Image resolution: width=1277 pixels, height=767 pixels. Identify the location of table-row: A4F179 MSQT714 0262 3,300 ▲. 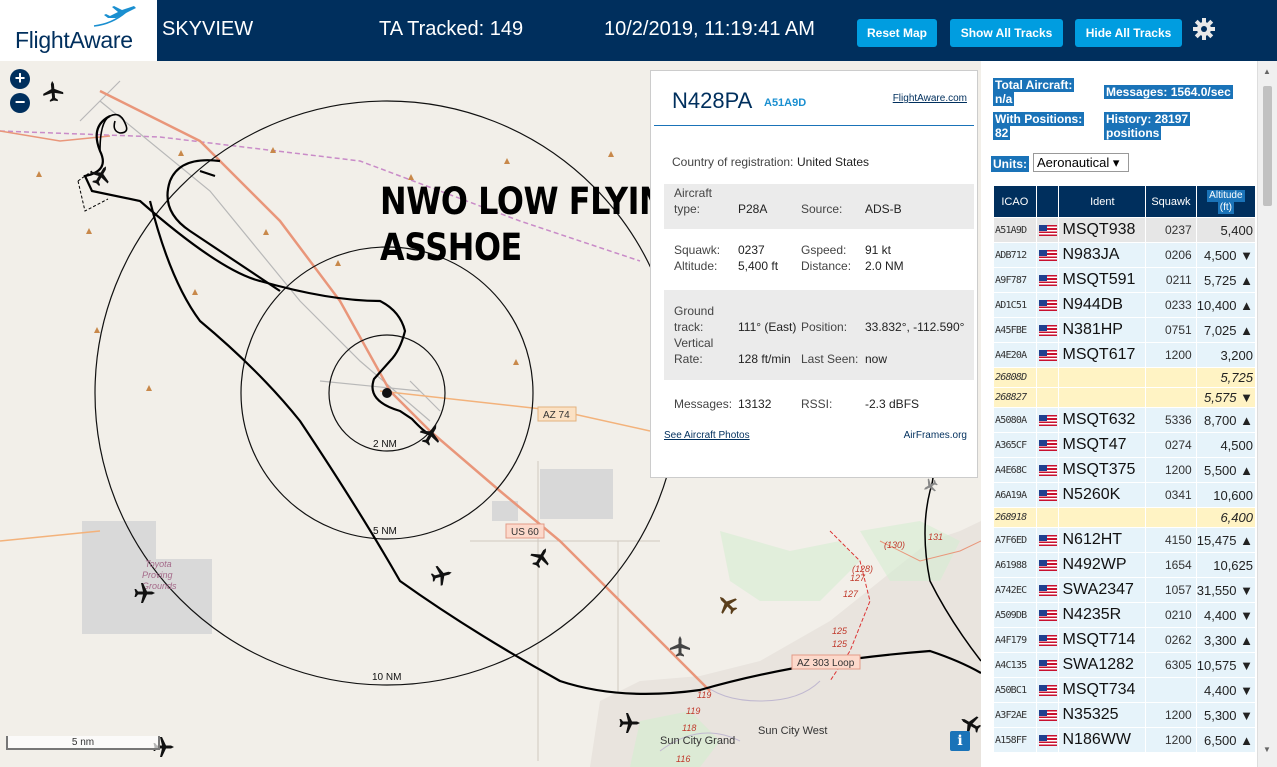
(1124, 640).